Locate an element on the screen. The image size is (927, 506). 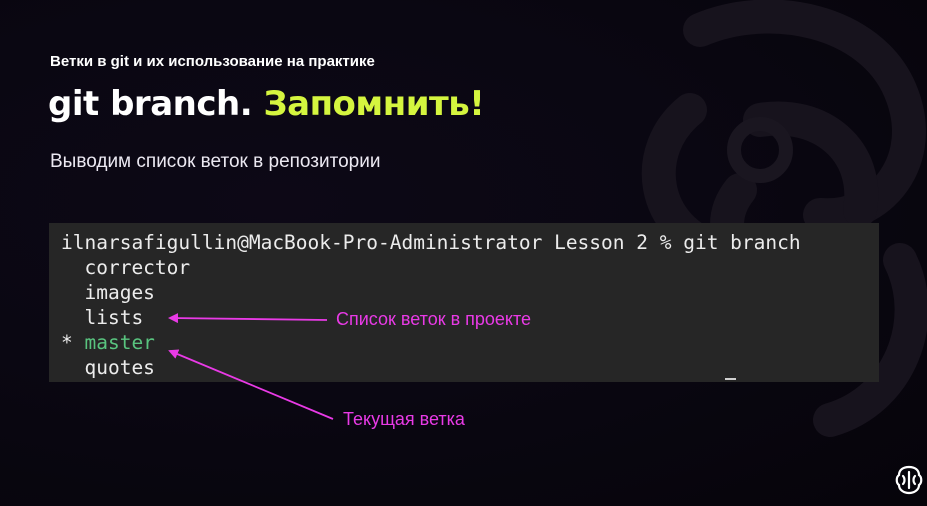
branch-name-current: master is located at coordinates (119, 342).